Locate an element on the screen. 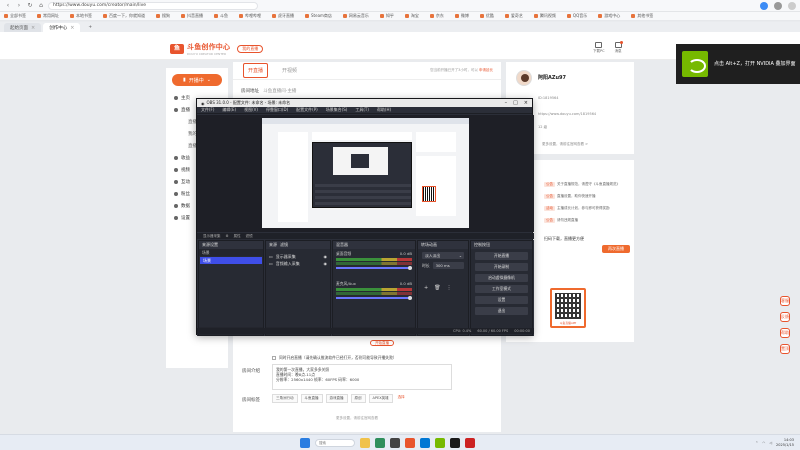 This screenshot has width=800, height=450. nvidia-taskbar-icon is located at coordinates (440, 443).